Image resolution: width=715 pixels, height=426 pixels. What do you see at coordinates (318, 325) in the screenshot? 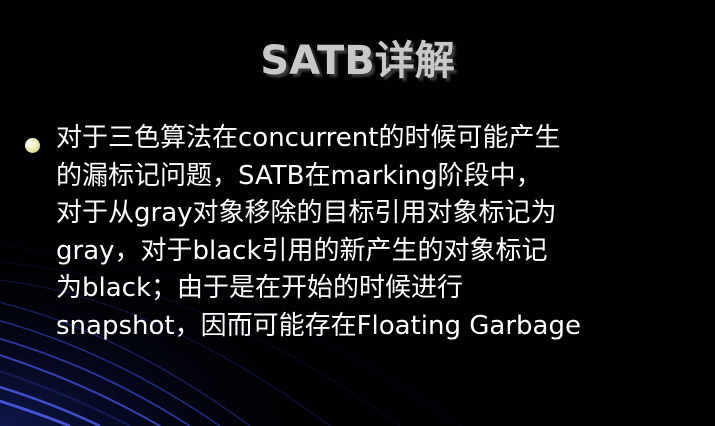
I see `bullet-line-6: snapshot，因而可能存在Floating Garbage` at bounding box center [318, 325].